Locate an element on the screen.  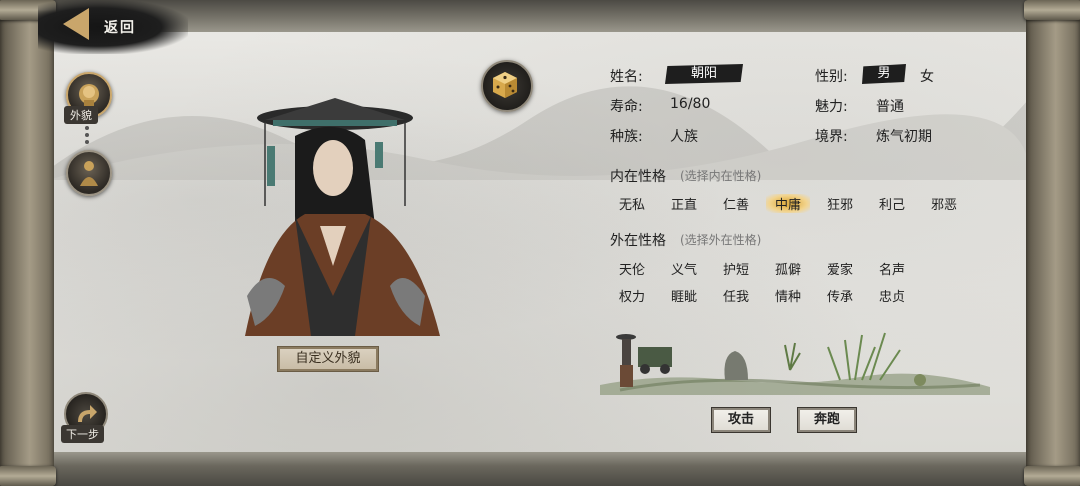
realm-value: 炼气初期 is located at coordinates (904, 137).